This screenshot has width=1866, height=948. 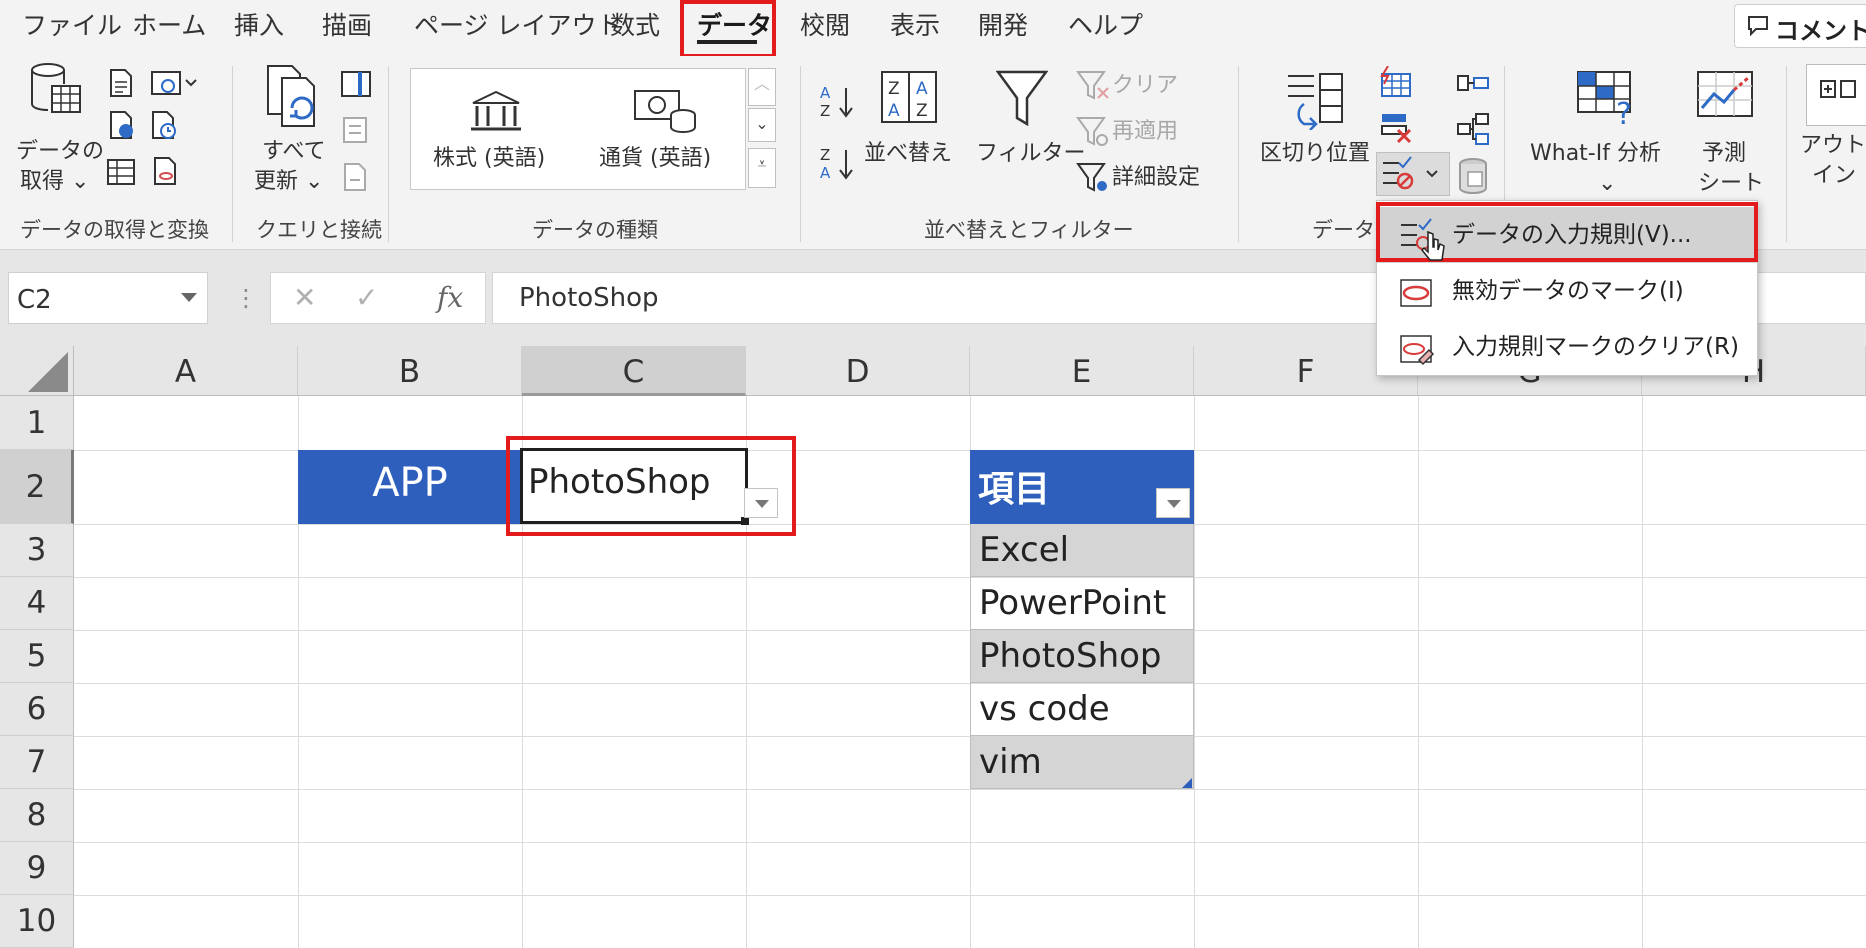 What do you see at coordinates (1173, 503) in the screenshot?
I see `filter-dropdown-button` at bounding box center [1173, 503].